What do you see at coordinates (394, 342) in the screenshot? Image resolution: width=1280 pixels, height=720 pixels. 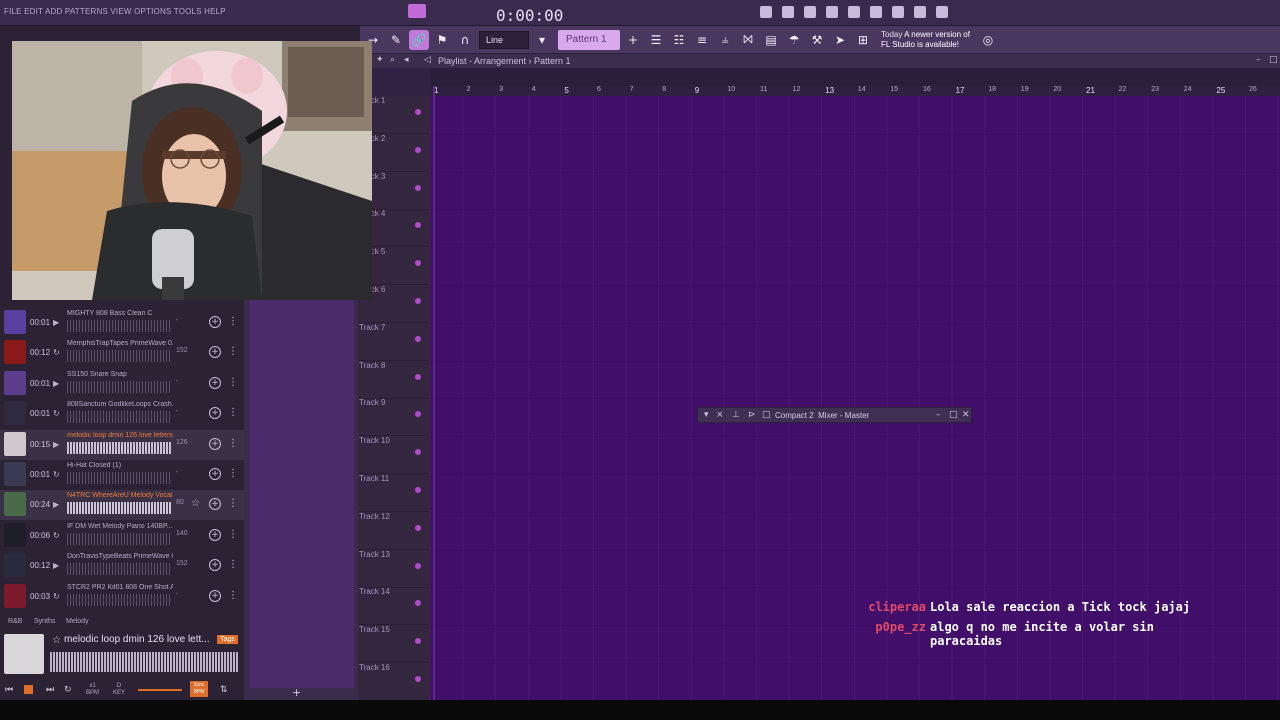 I see `track-header: Track 7` at bounding box center [394, 342].